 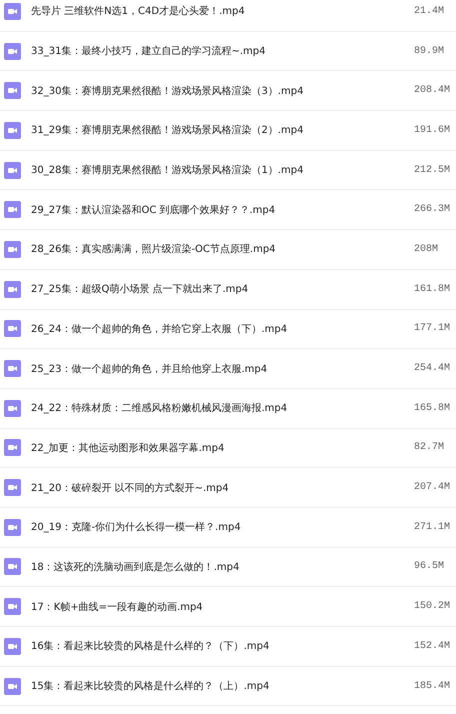 I want to click on file-size: 266.3M, so click(x=433, y=210).